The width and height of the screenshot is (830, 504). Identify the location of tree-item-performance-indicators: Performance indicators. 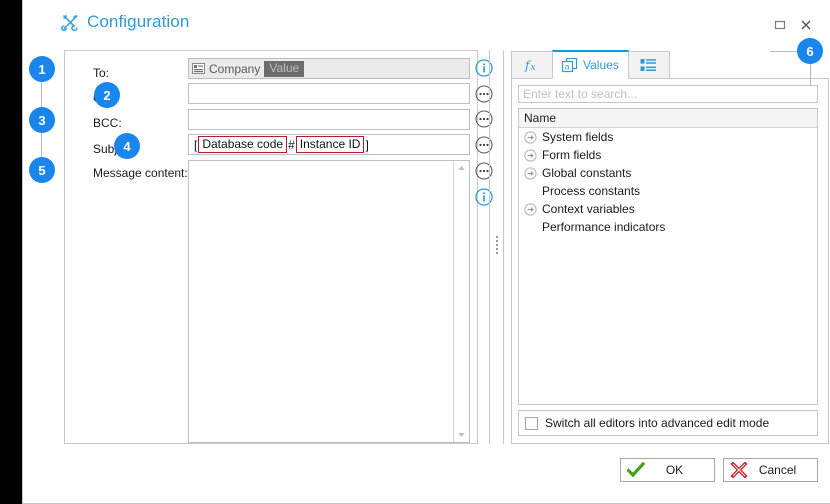
(668, 227).